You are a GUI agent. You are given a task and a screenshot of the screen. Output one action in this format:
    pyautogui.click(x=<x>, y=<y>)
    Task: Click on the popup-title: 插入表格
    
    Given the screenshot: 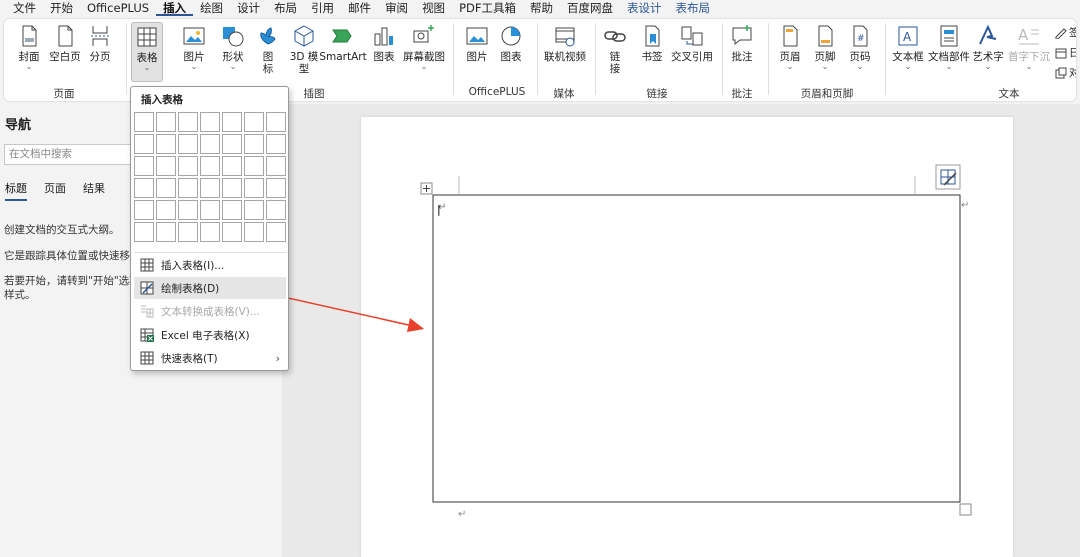 What is the action you would take?
    pyautogui.click(x=162, y=100)
    